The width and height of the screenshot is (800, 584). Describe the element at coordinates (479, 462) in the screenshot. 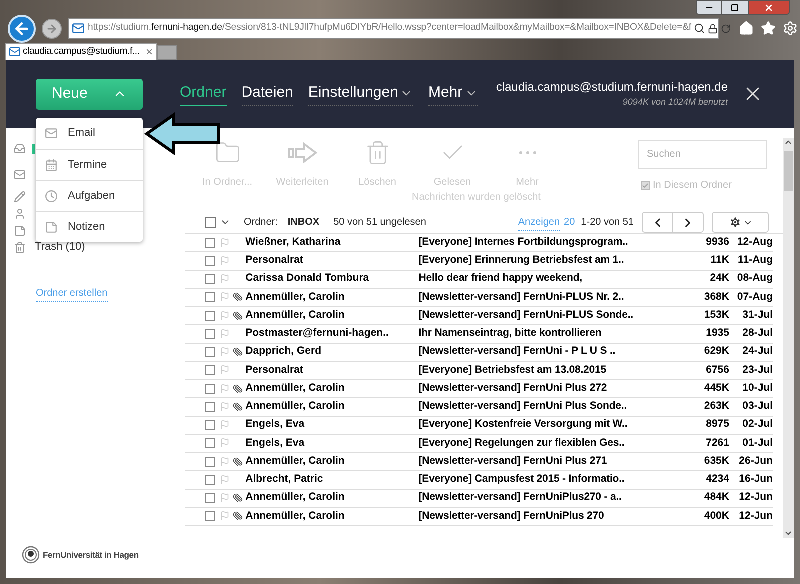

I see `message-row: Annemüller, Carolin [Newsletter-versand] FernUni Plus 271 635K 26-Jun` at that location.